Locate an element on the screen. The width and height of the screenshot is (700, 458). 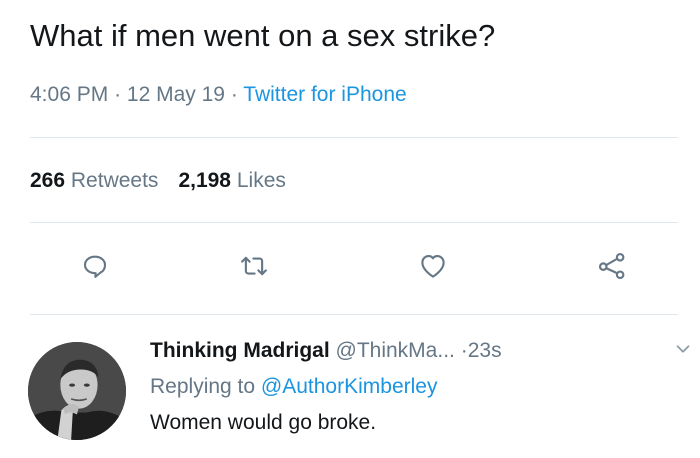
reply-icon is located at coordinates (95, 266).